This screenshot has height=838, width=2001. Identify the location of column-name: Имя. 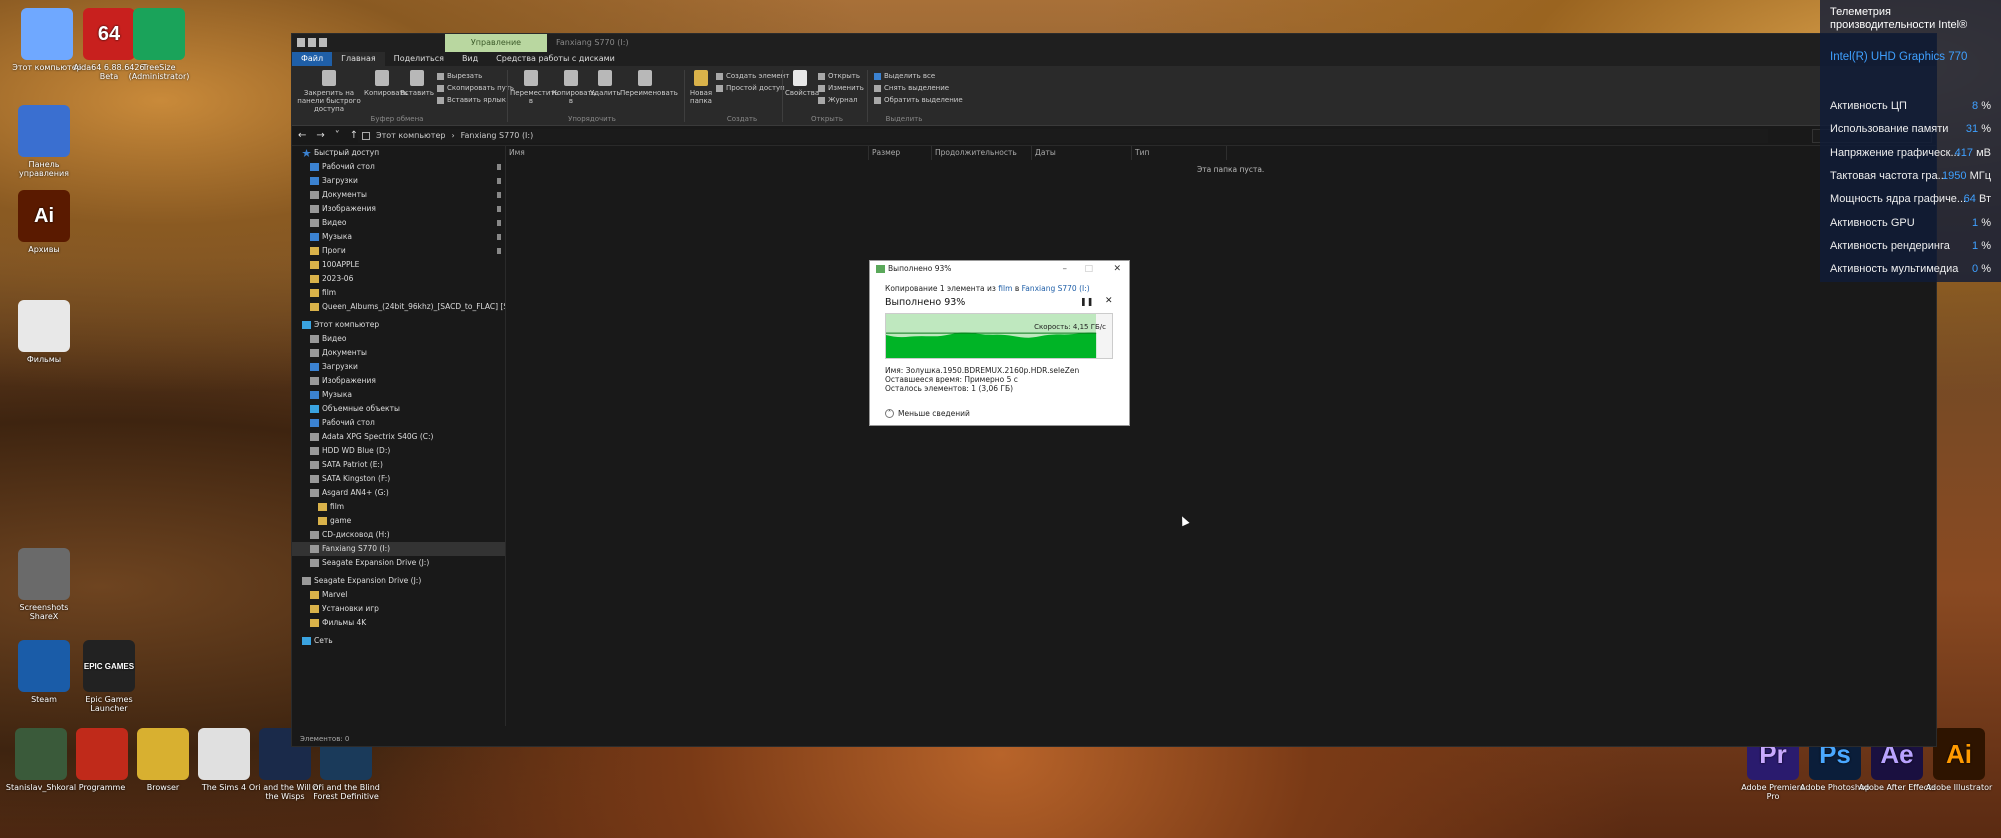
(687, 153).